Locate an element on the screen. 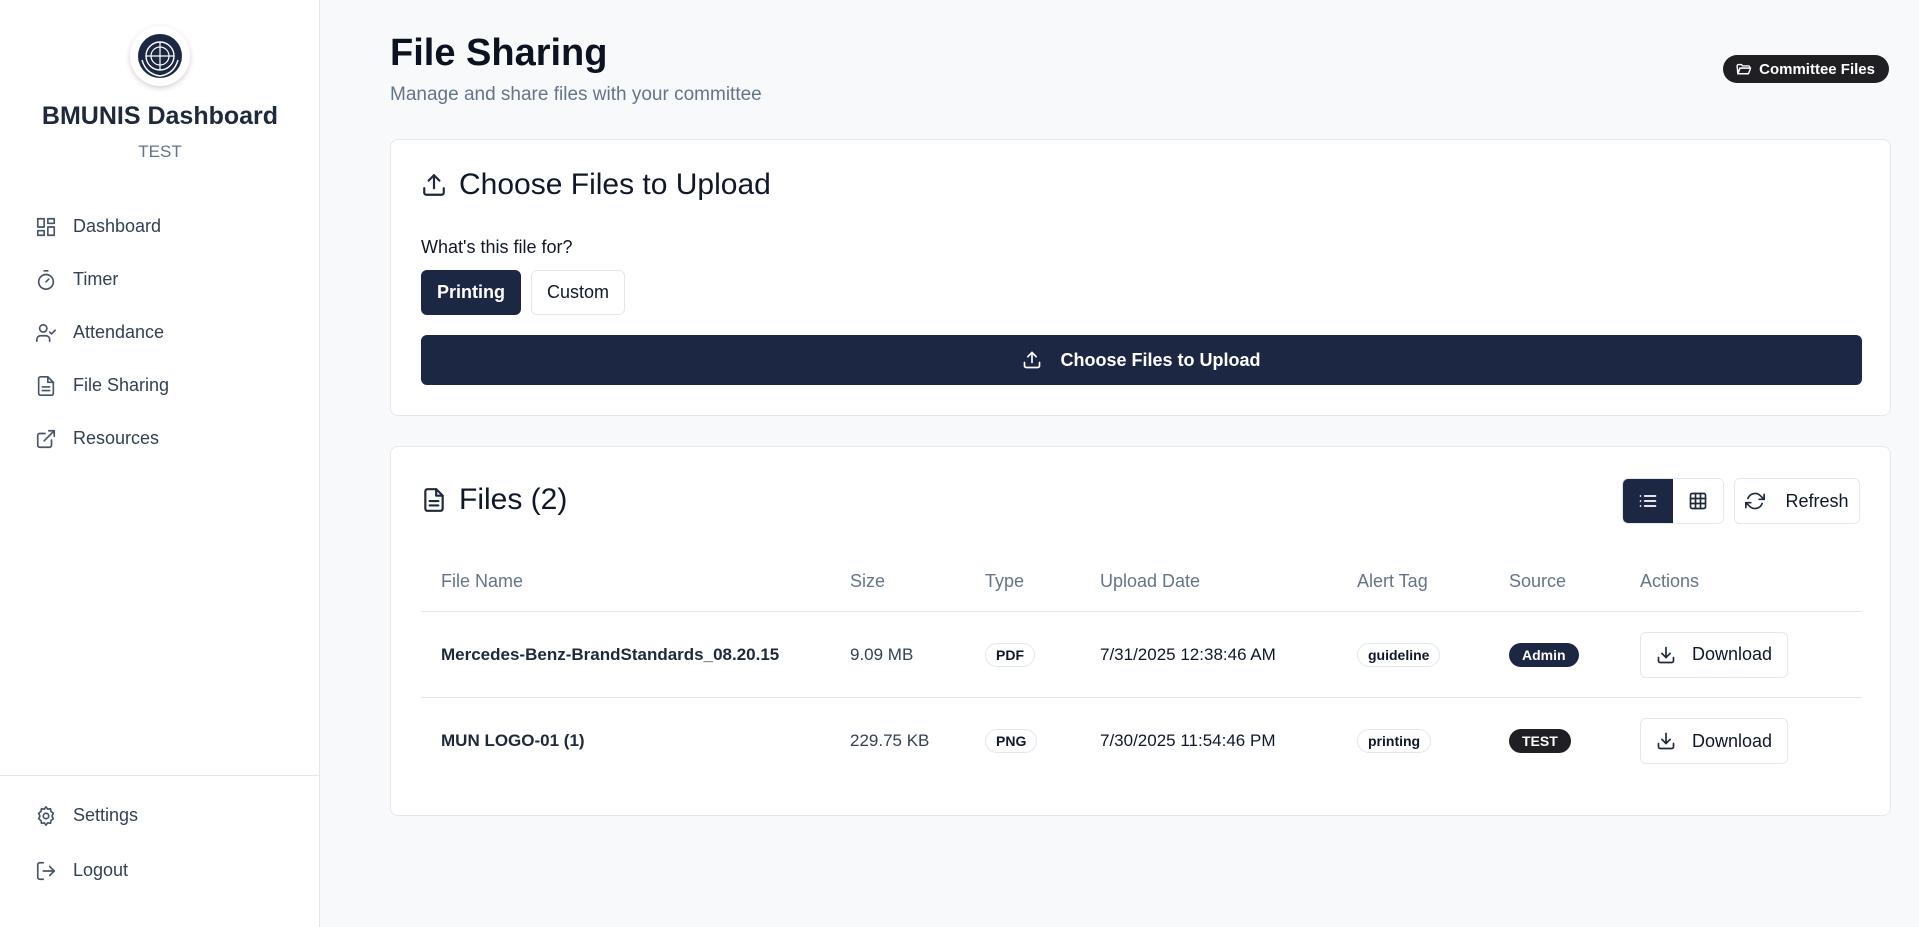 This screenshot has width=1919, height=927. grid-icon is located at coordinates (1698, 501).